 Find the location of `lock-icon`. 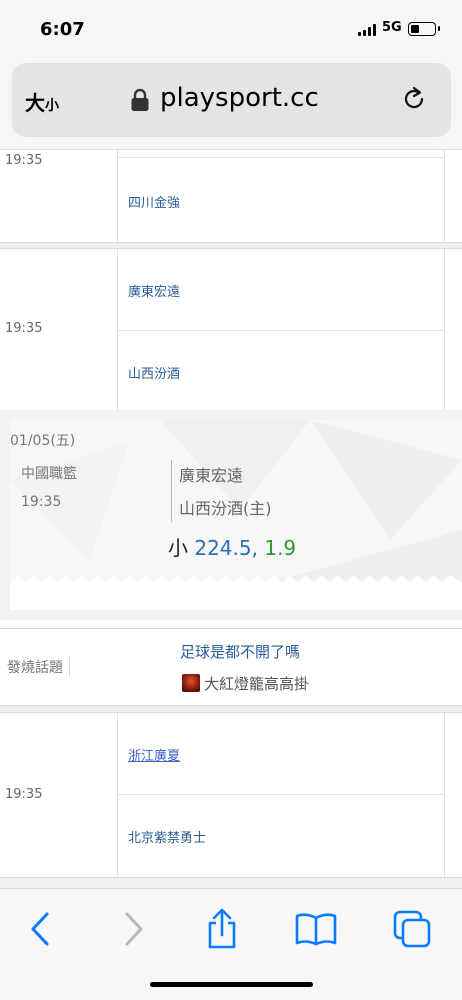

lock-icon is located at coordinates (140, 99).